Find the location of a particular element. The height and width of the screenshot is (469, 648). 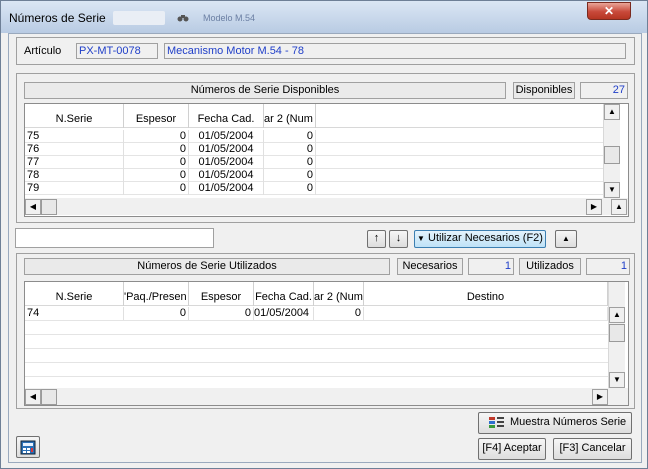

cell-serie: 78 is located at coordinates (74, 175).